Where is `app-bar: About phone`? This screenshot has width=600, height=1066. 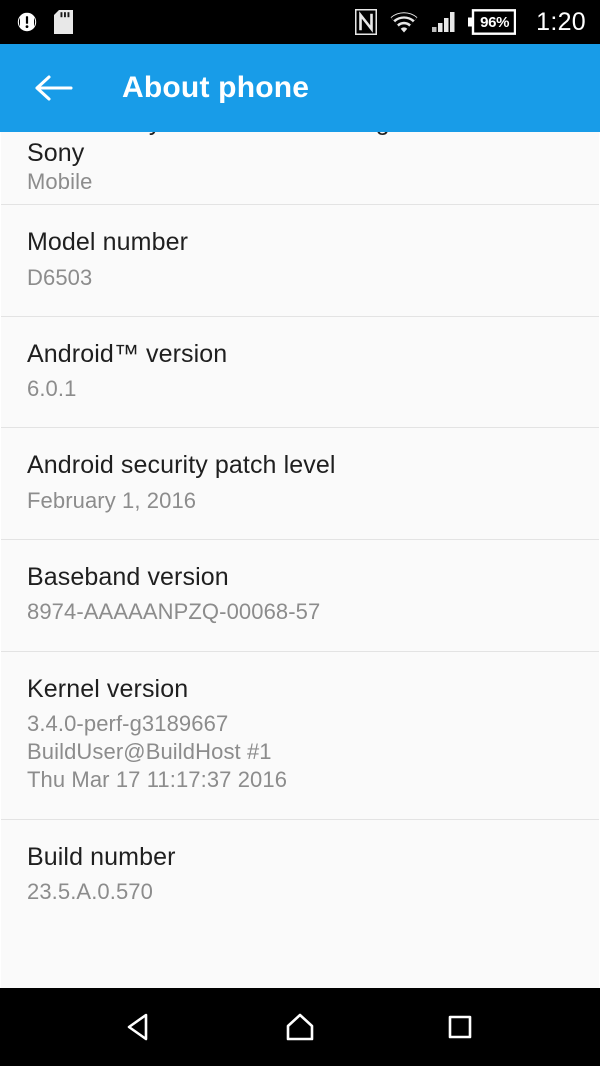
app-bar: About phone is located at coordinates (300, 88).